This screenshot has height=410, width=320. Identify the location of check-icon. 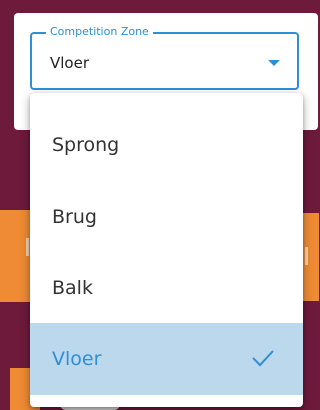
(263, 358).